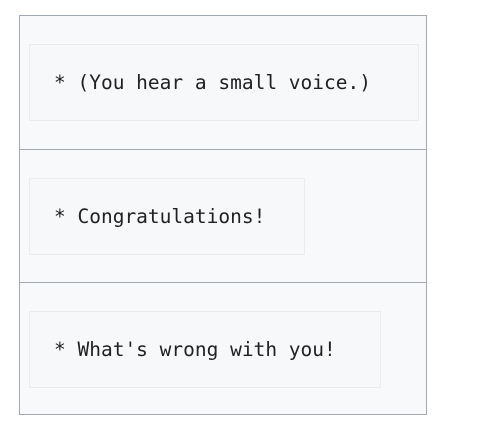 This screenshot has height=430, width=484. Describe the element at coordinates (212, 82) in the screenshot. I see `dialogue-text: * (You hear a small voice.)` at that location.